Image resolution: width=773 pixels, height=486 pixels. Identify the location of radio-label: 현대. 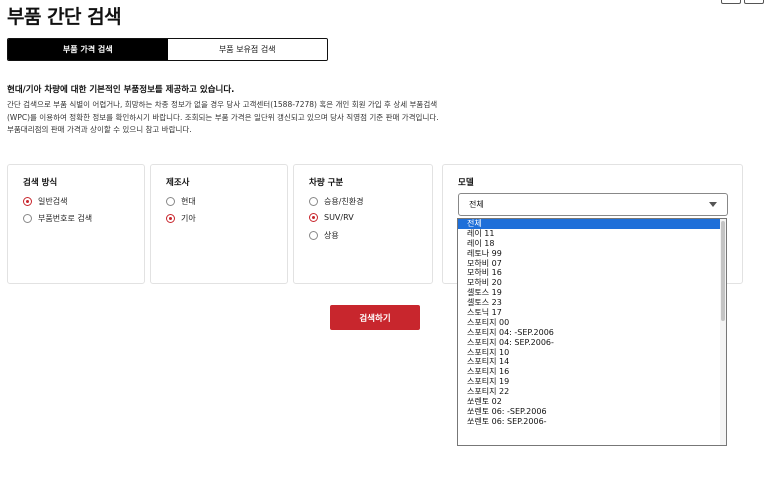
(188, 201).